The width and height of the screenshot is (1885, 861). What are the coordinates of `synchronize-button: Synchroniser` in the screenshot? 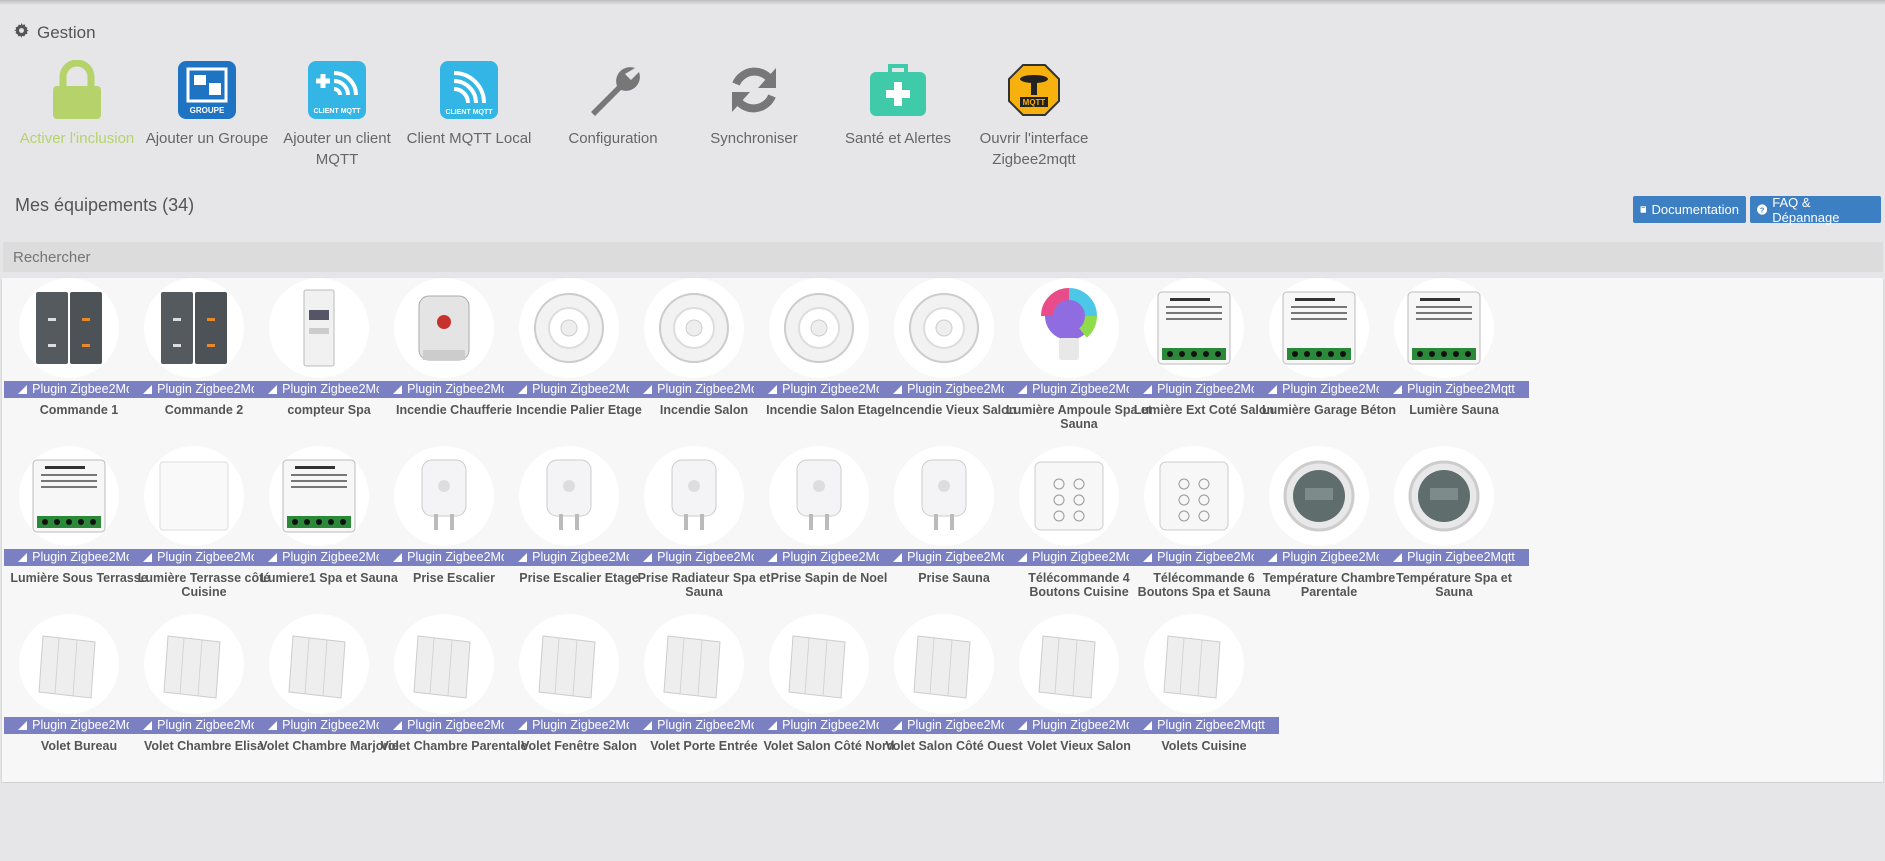 It's located at (754, 104).